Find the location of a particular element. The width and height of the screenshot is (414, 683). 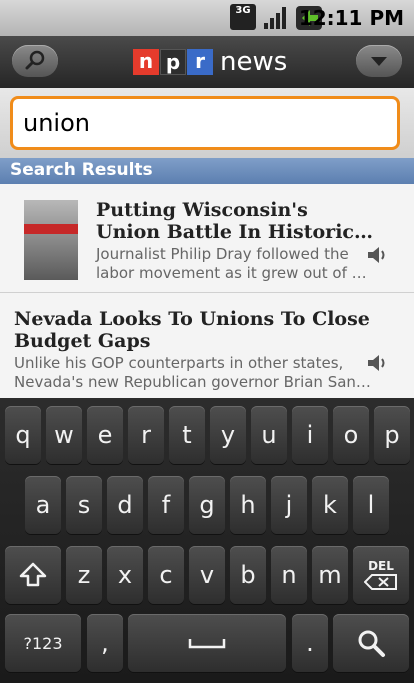

period-key: . is located at coordinates (310, 643).